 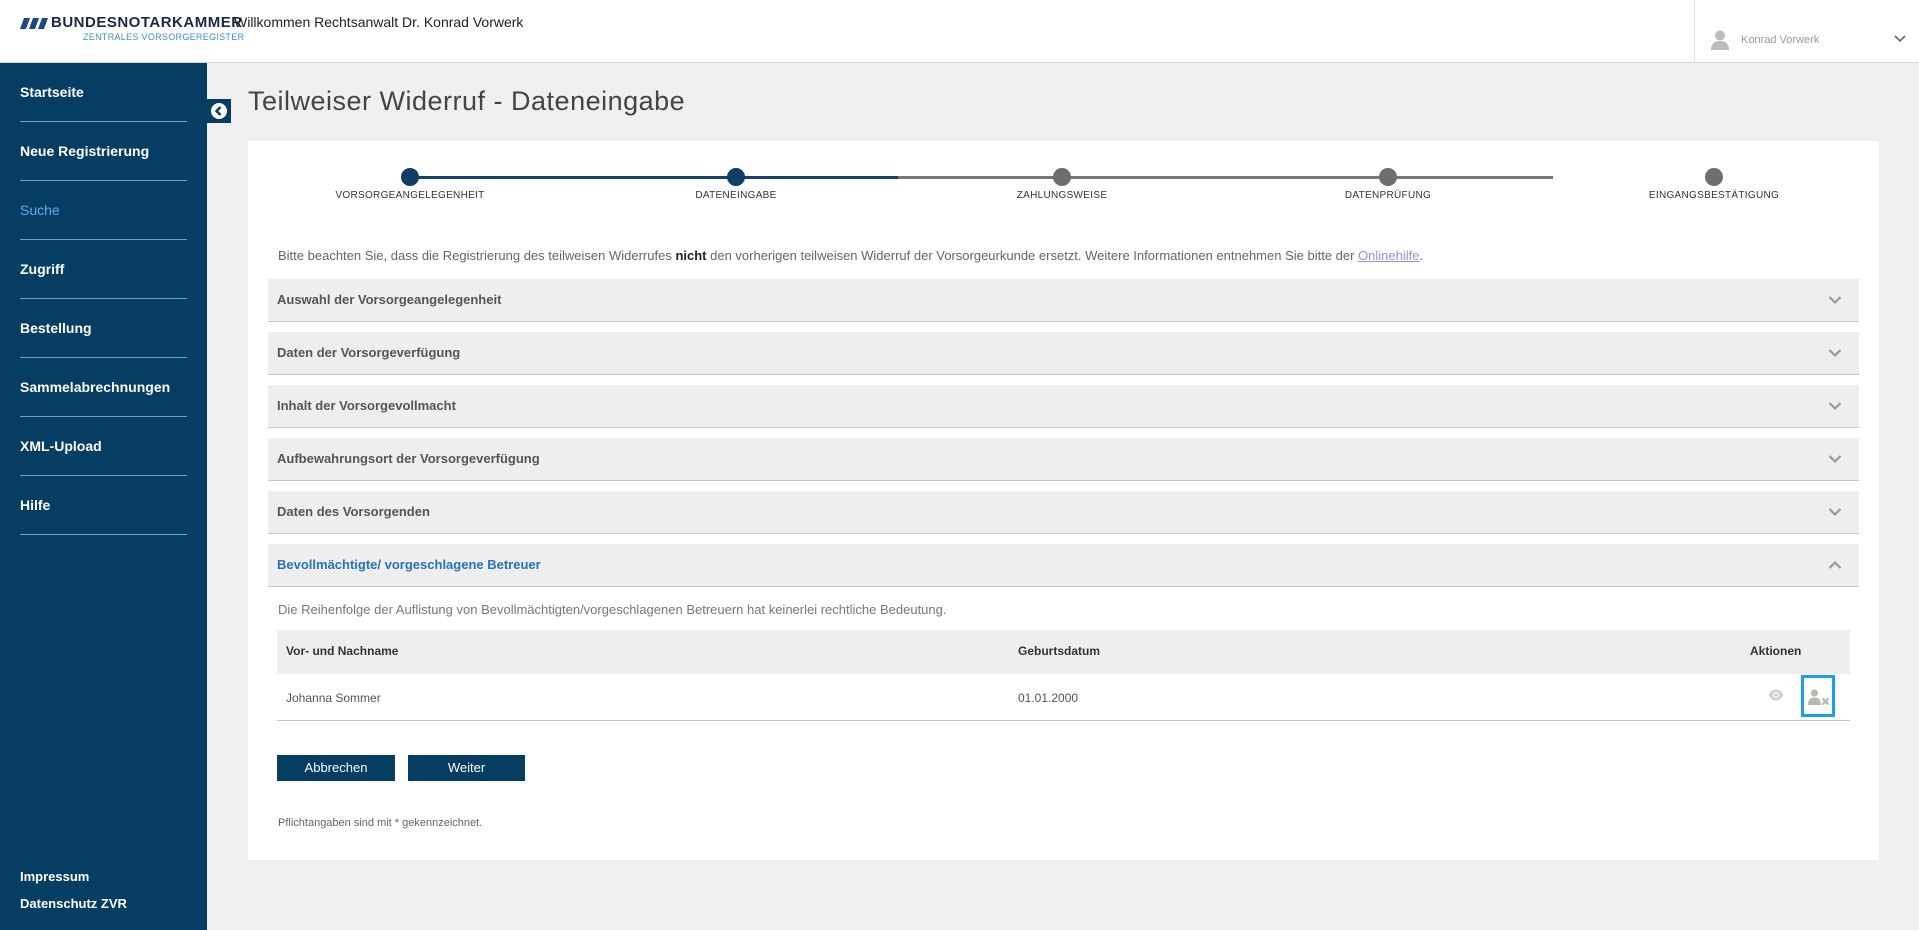 I want to click on step-label-datenpruefung: DATENPRÜFUNG, so click(x=1388, y=195).